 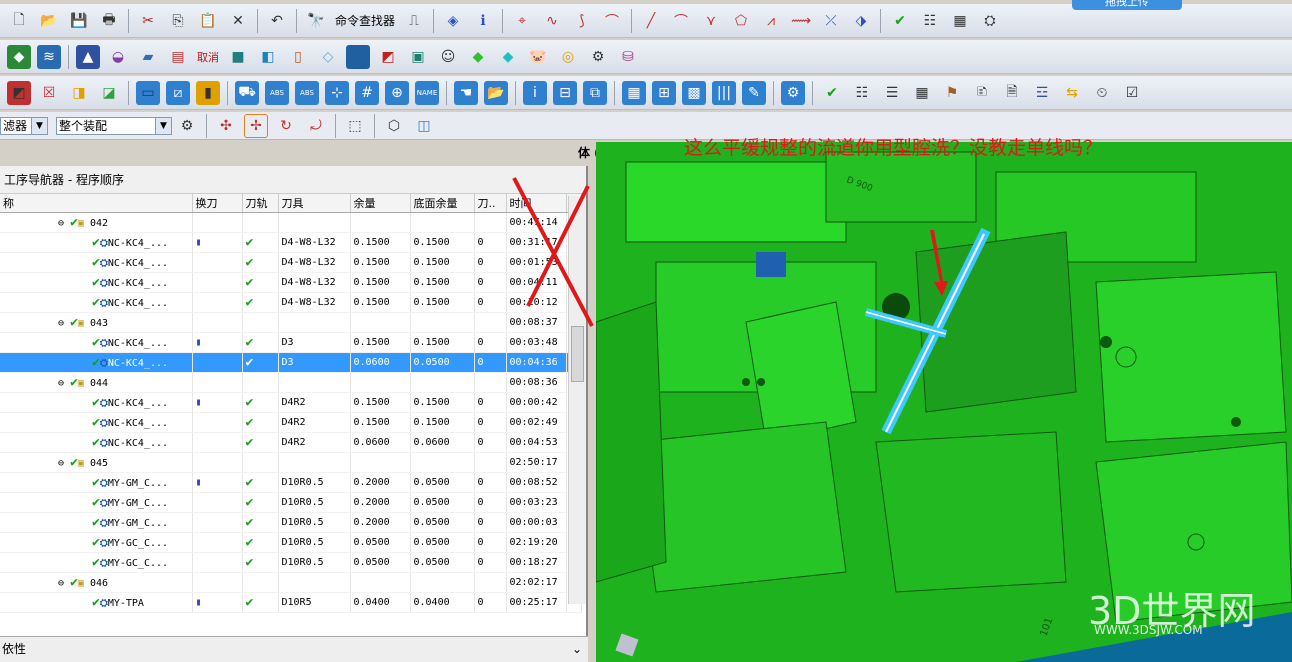 I want to click on program-group-row: ⊖ ✔▣ 045 02:50:17, so click(x=291, y=462).